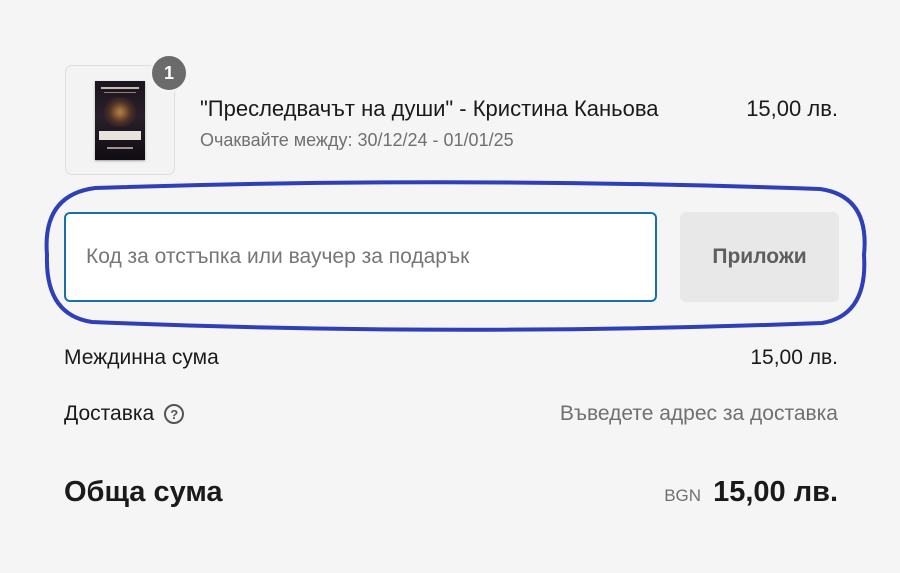 The width and height of the screenshot is (900, 573). Describe the element at coordinates (143, 492) in the screenshot. I see `total-label: Обща сума` at that location.